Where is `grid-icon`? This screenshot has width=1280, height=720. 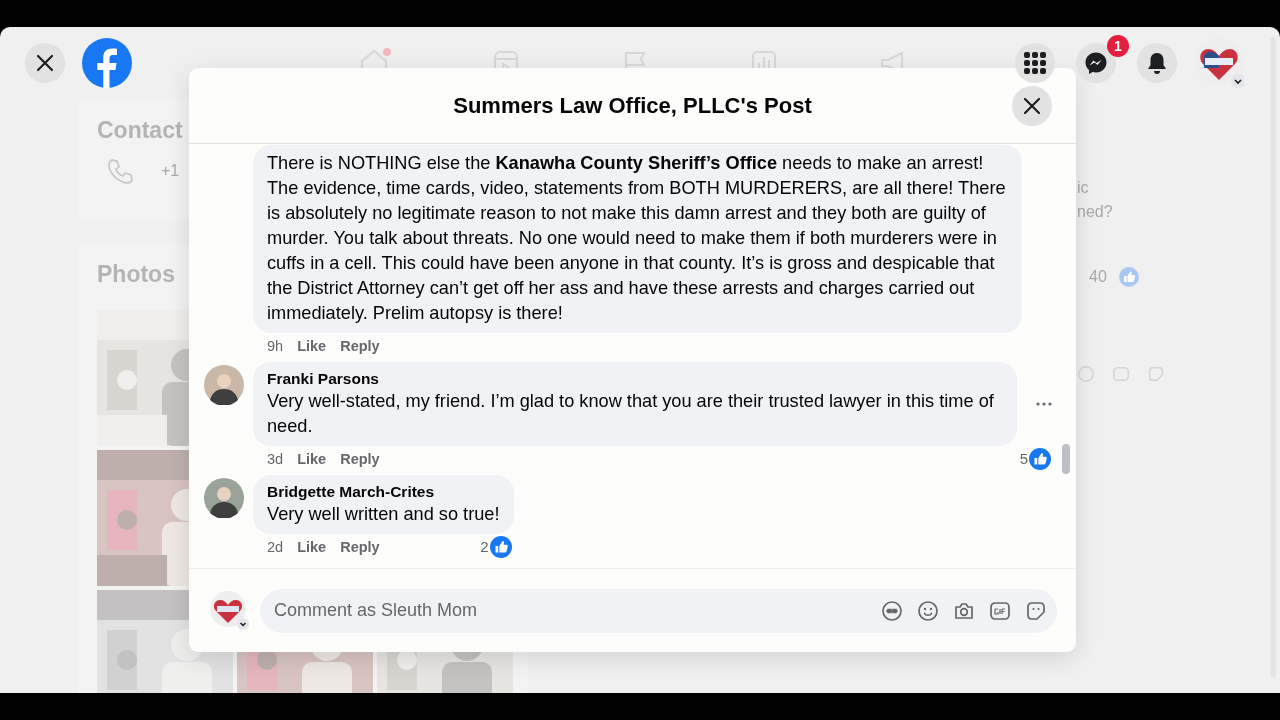 grid-icon is located at coordinates (1035, 63).